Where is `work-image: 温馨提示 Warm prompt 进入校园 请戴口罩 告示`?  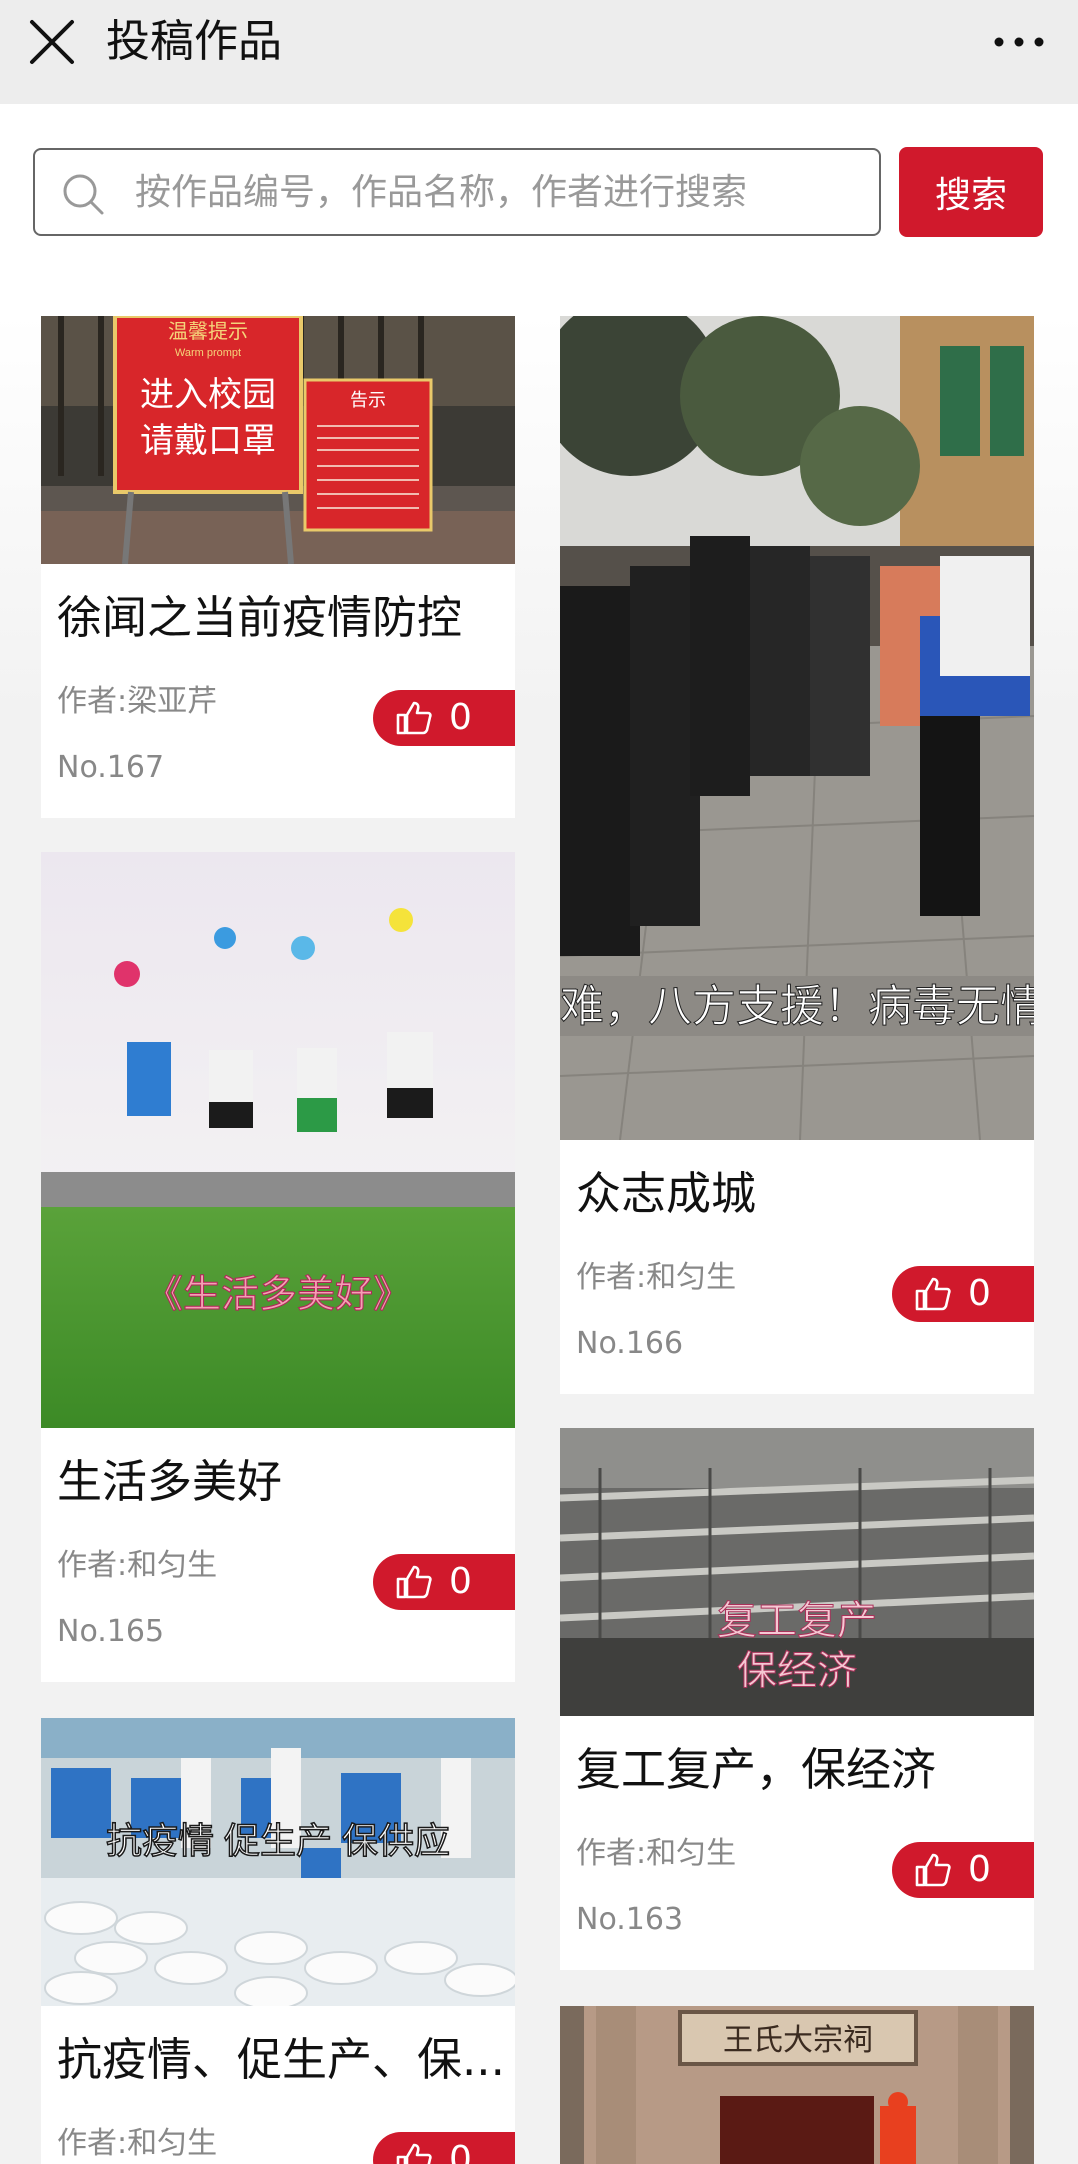 work-image: 温馨提示 Warm prompt 进入校园 请戴口罩 告示 is located at coordinates (278, 440).